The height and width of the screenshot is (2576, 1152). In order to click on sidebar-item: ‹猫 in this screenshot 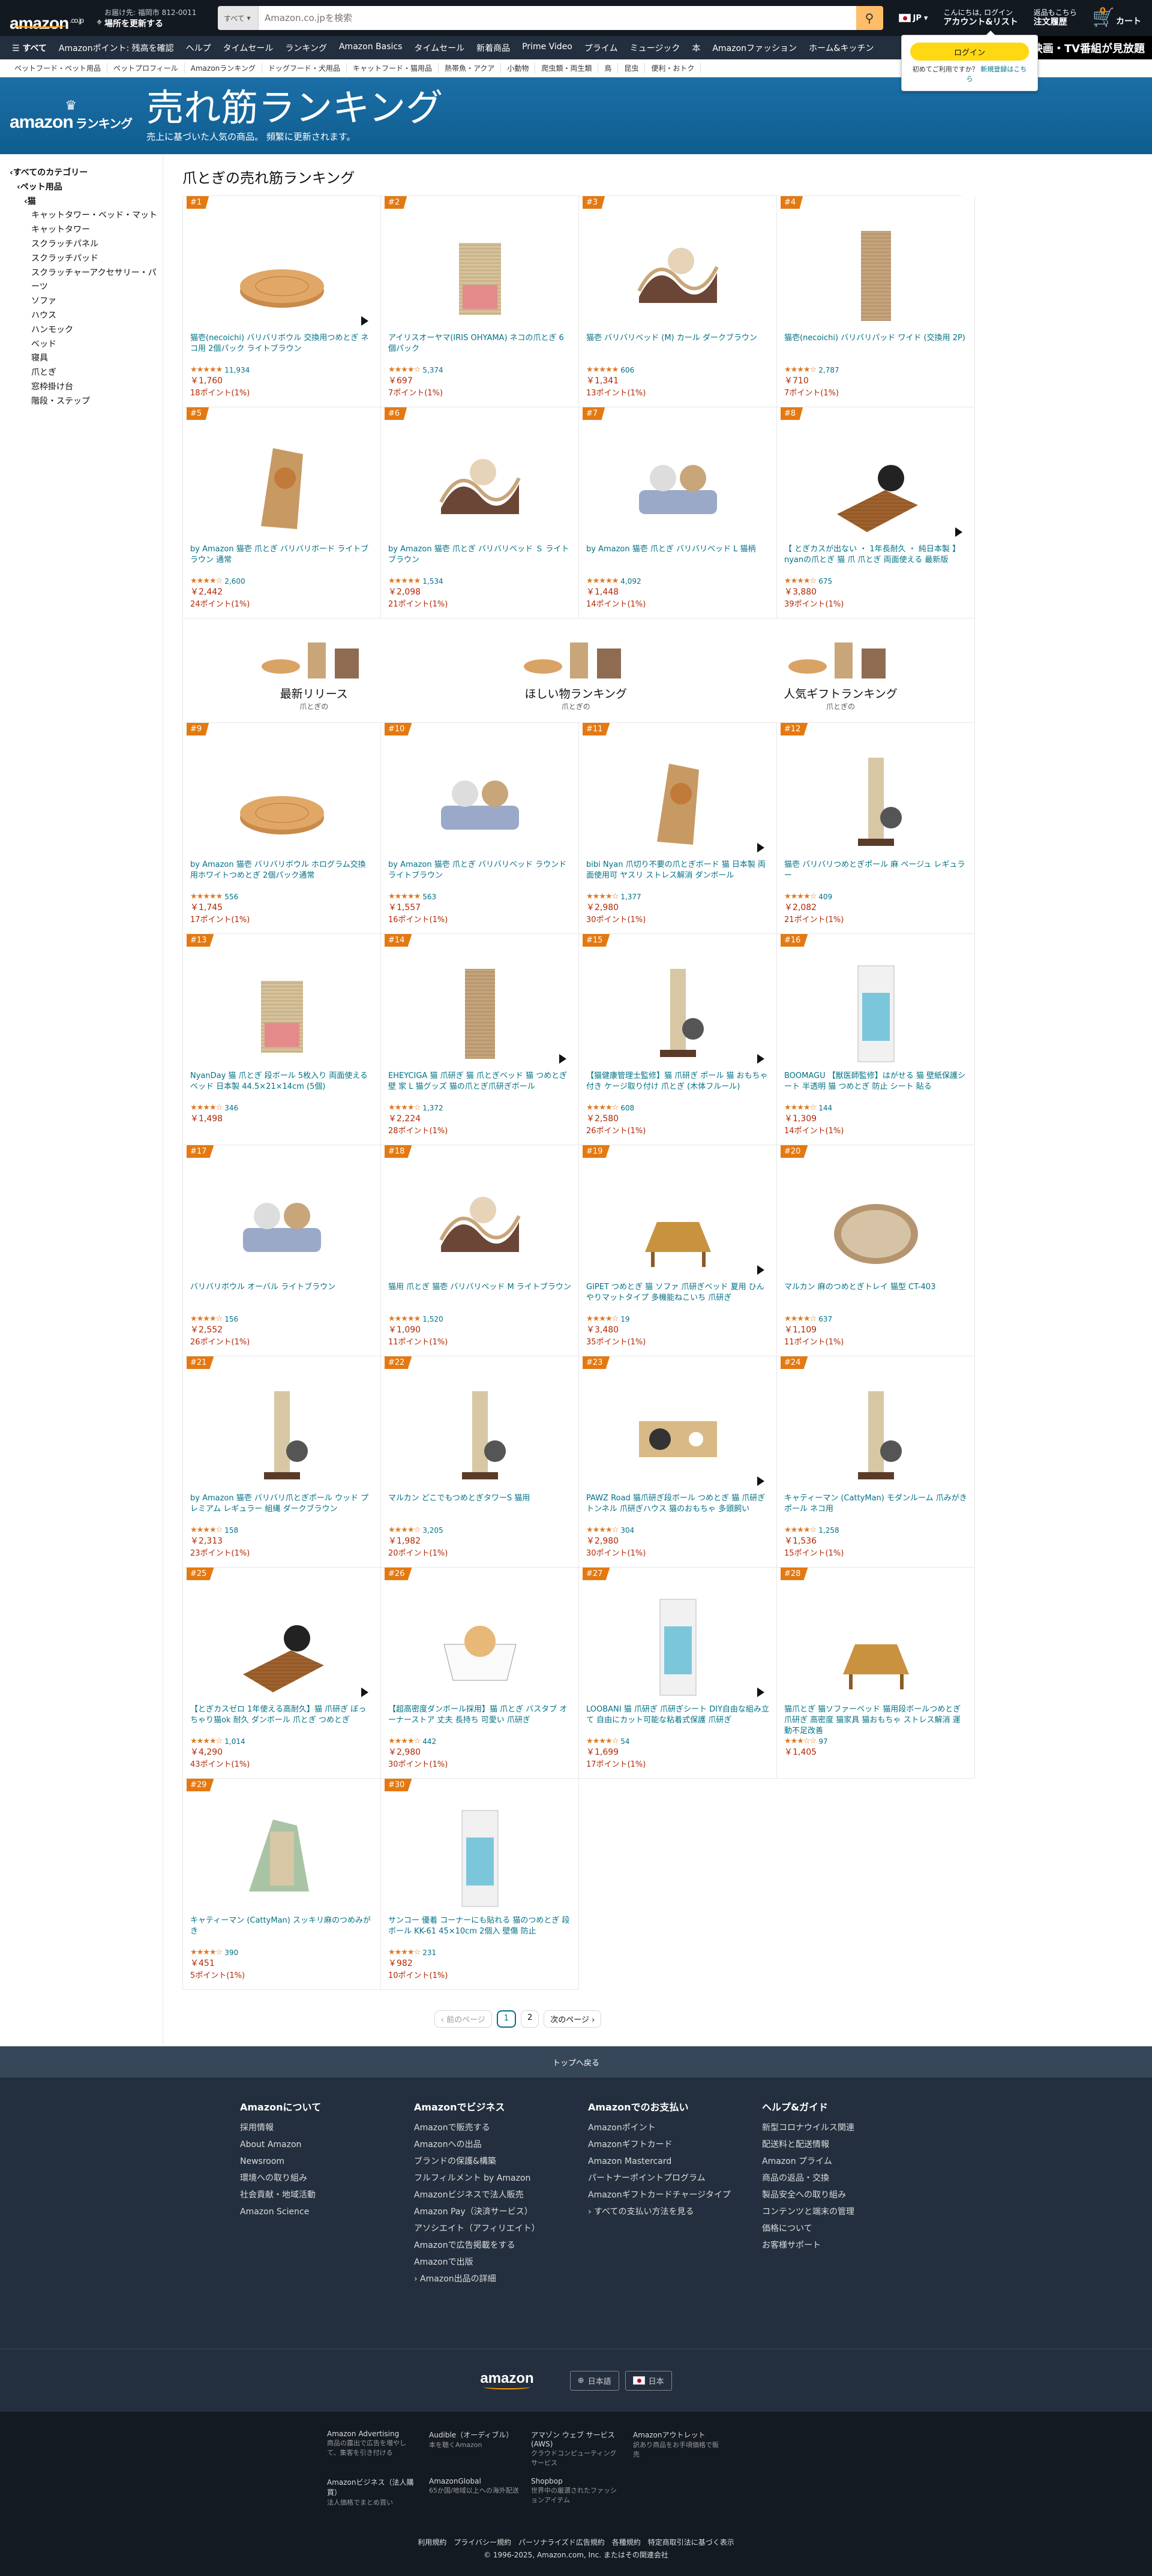, I will do `click(87, 202)`.